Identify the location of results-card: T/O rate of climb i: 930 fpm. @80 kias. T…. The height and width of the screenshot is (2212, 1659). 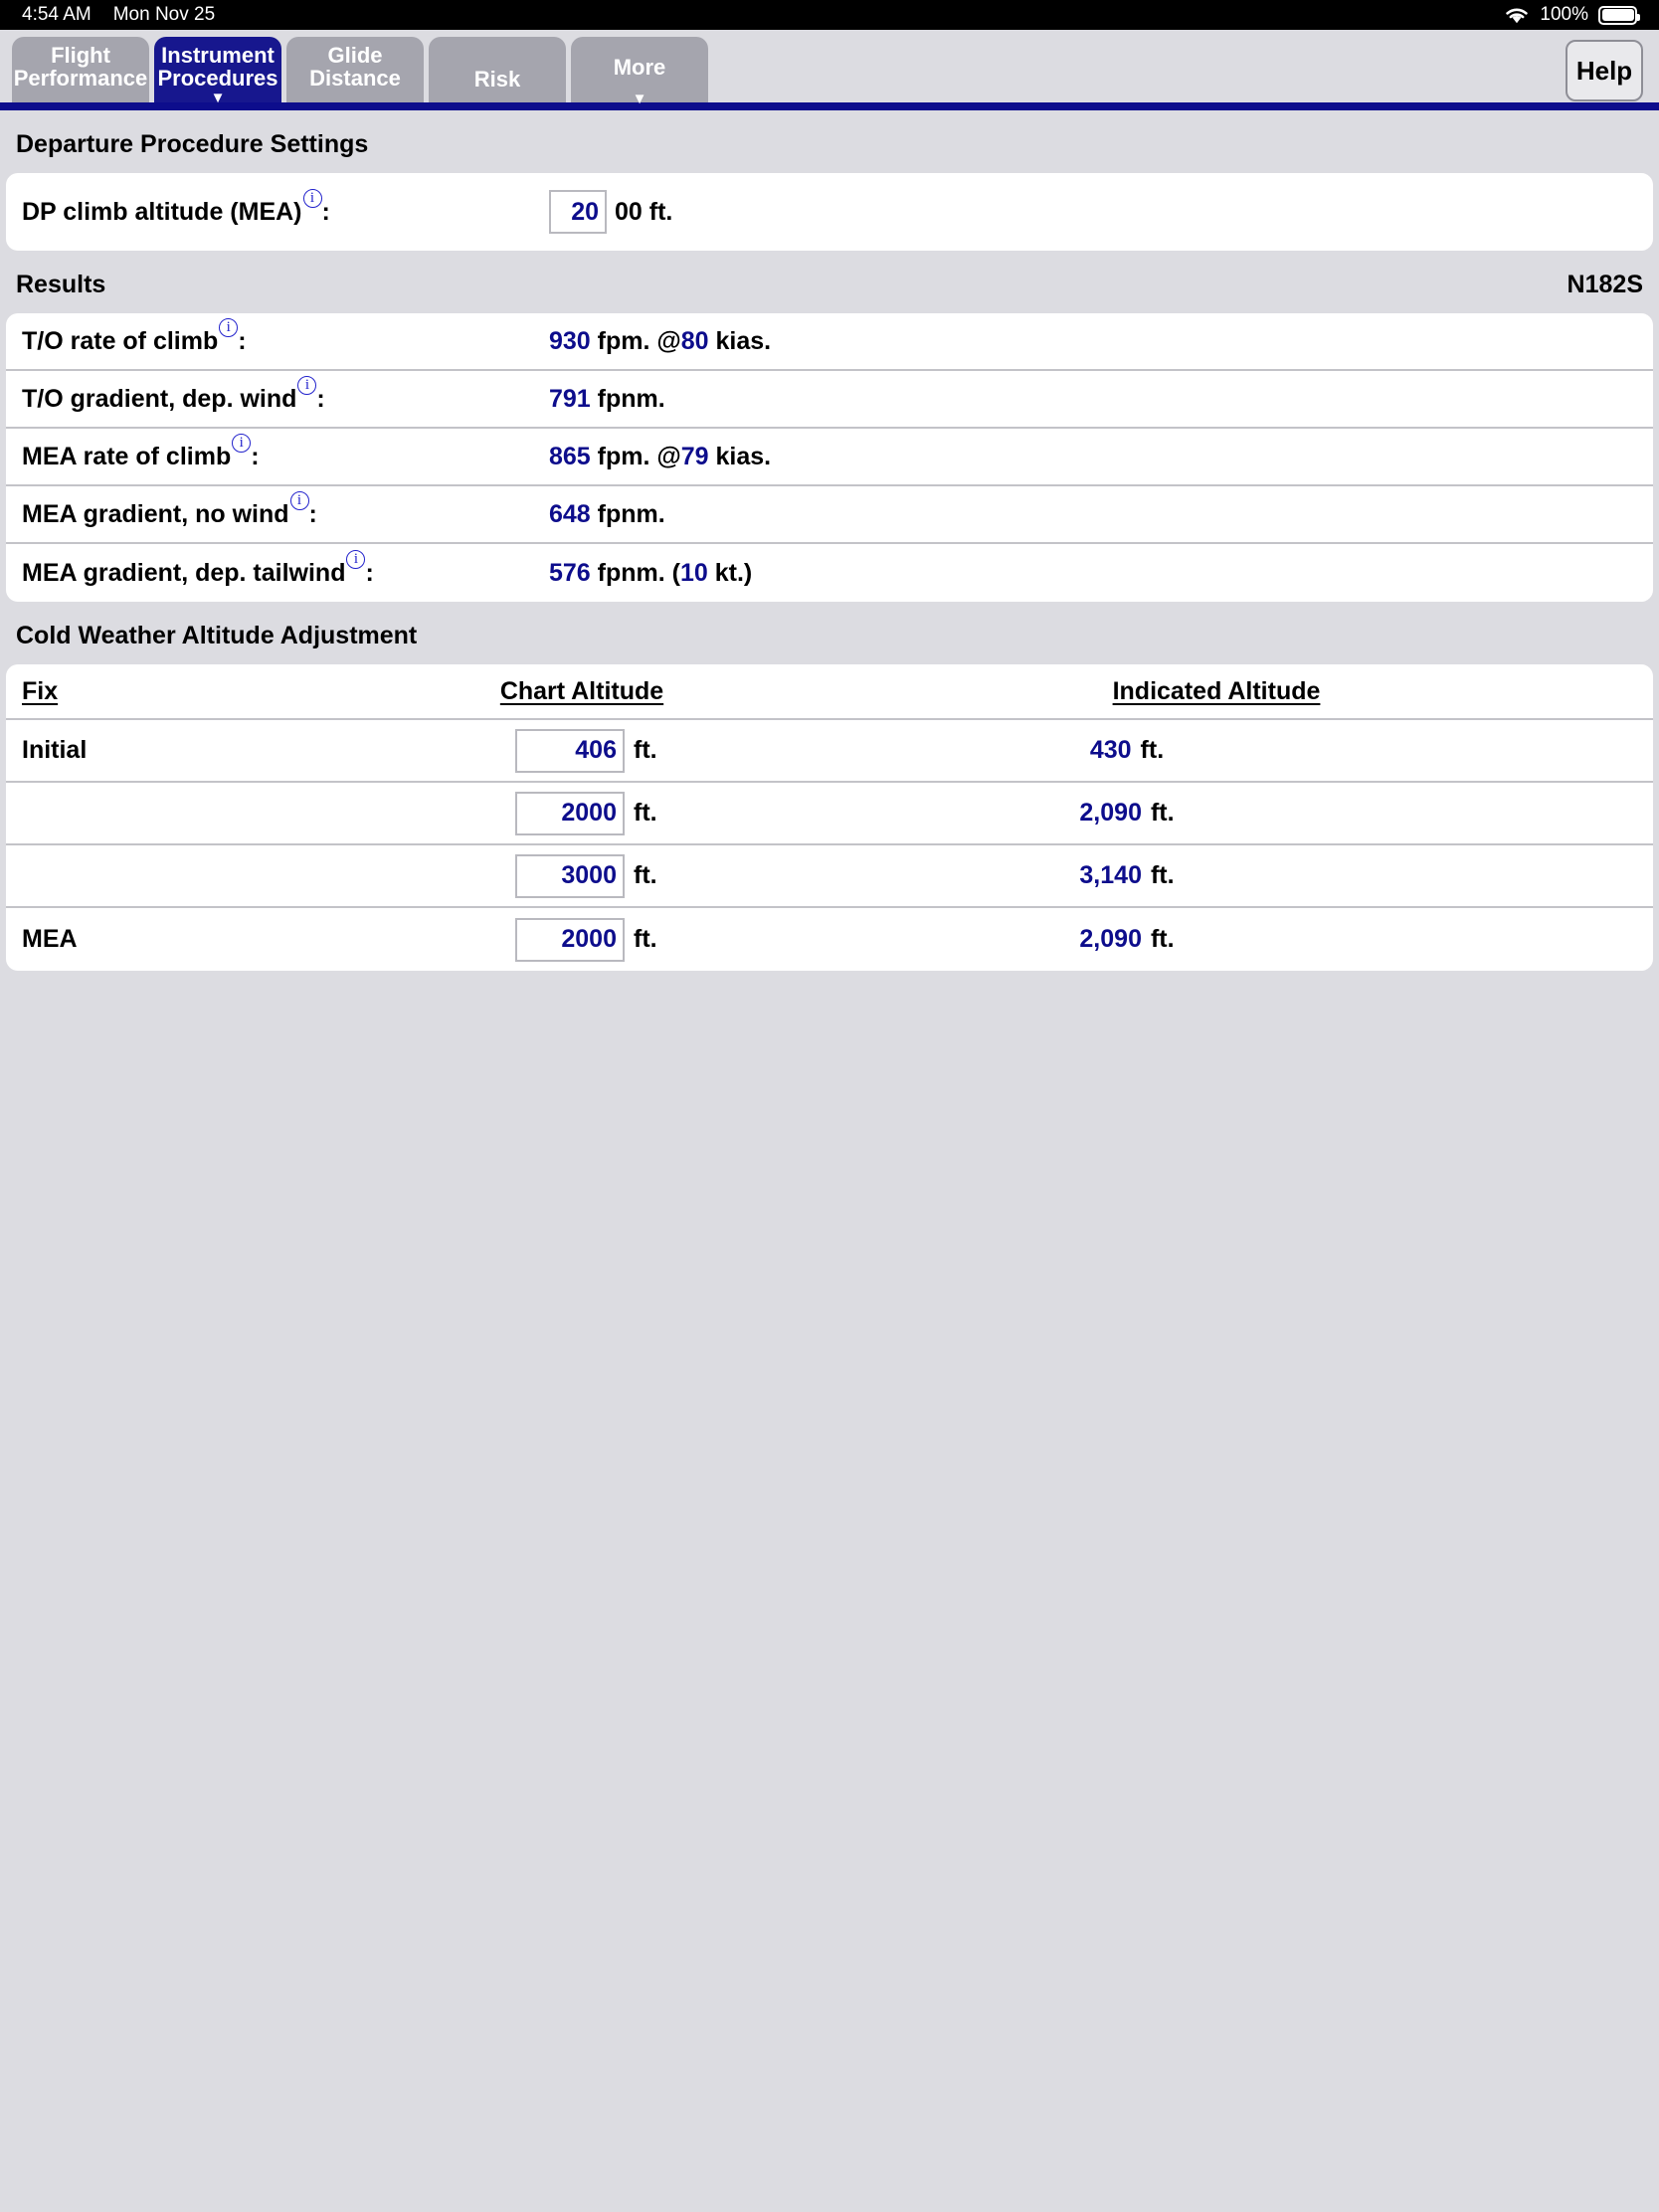
(829, 457).